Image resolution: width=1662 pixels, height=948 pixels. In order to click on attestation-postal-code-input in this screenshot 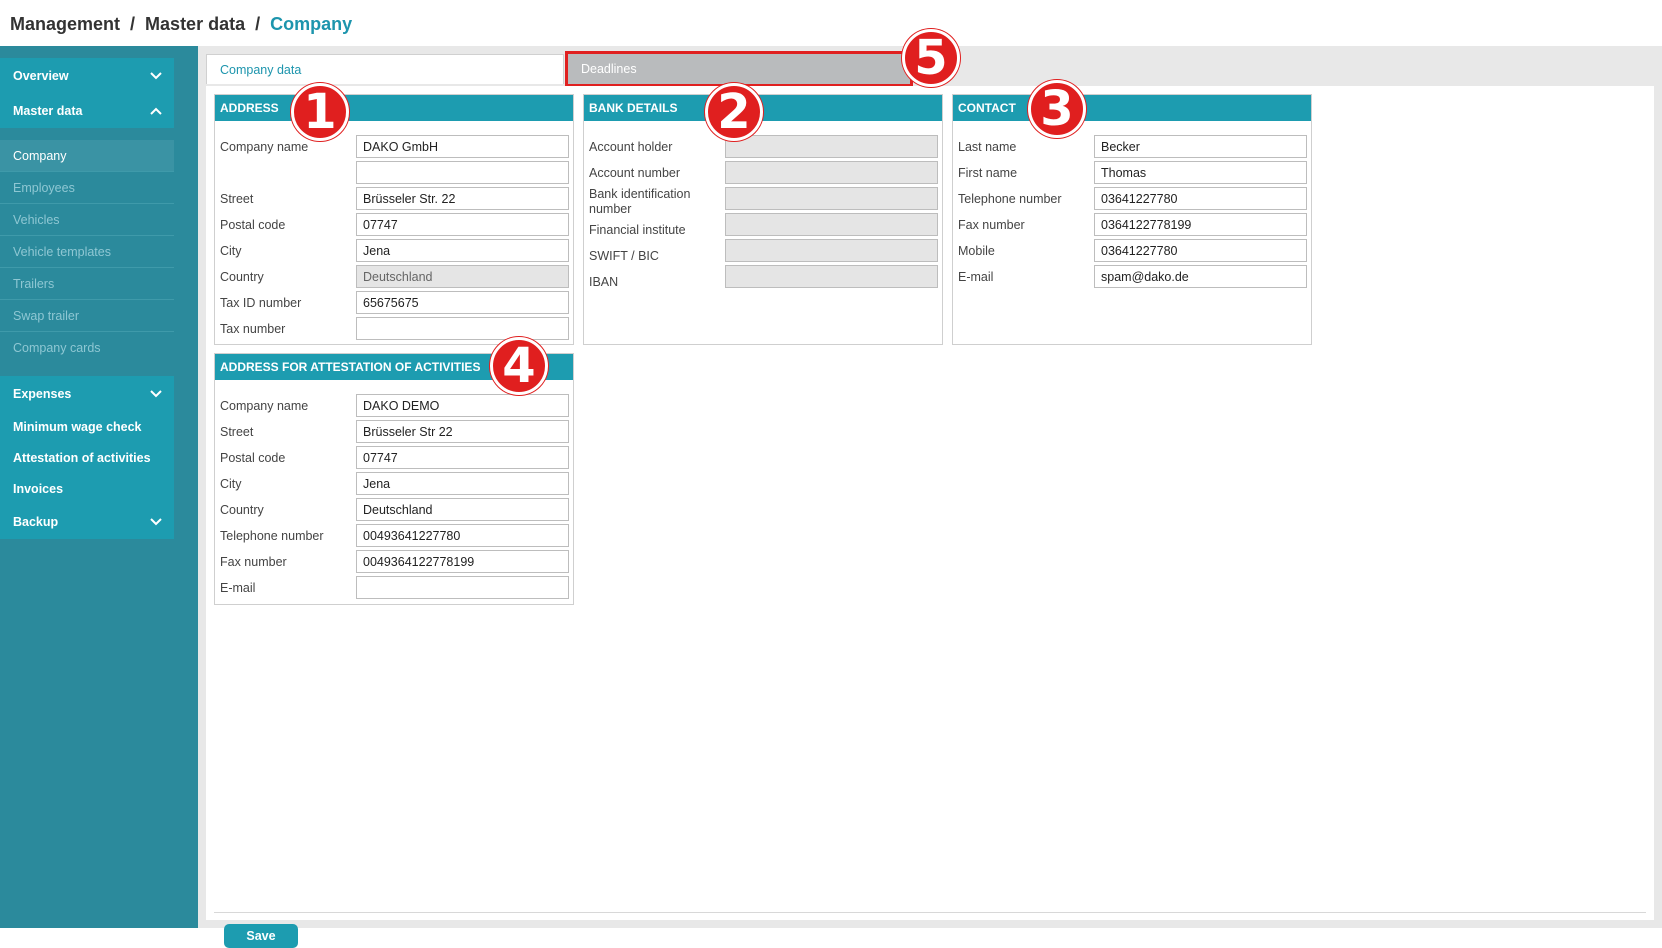, I will do `click(462, 457)`.